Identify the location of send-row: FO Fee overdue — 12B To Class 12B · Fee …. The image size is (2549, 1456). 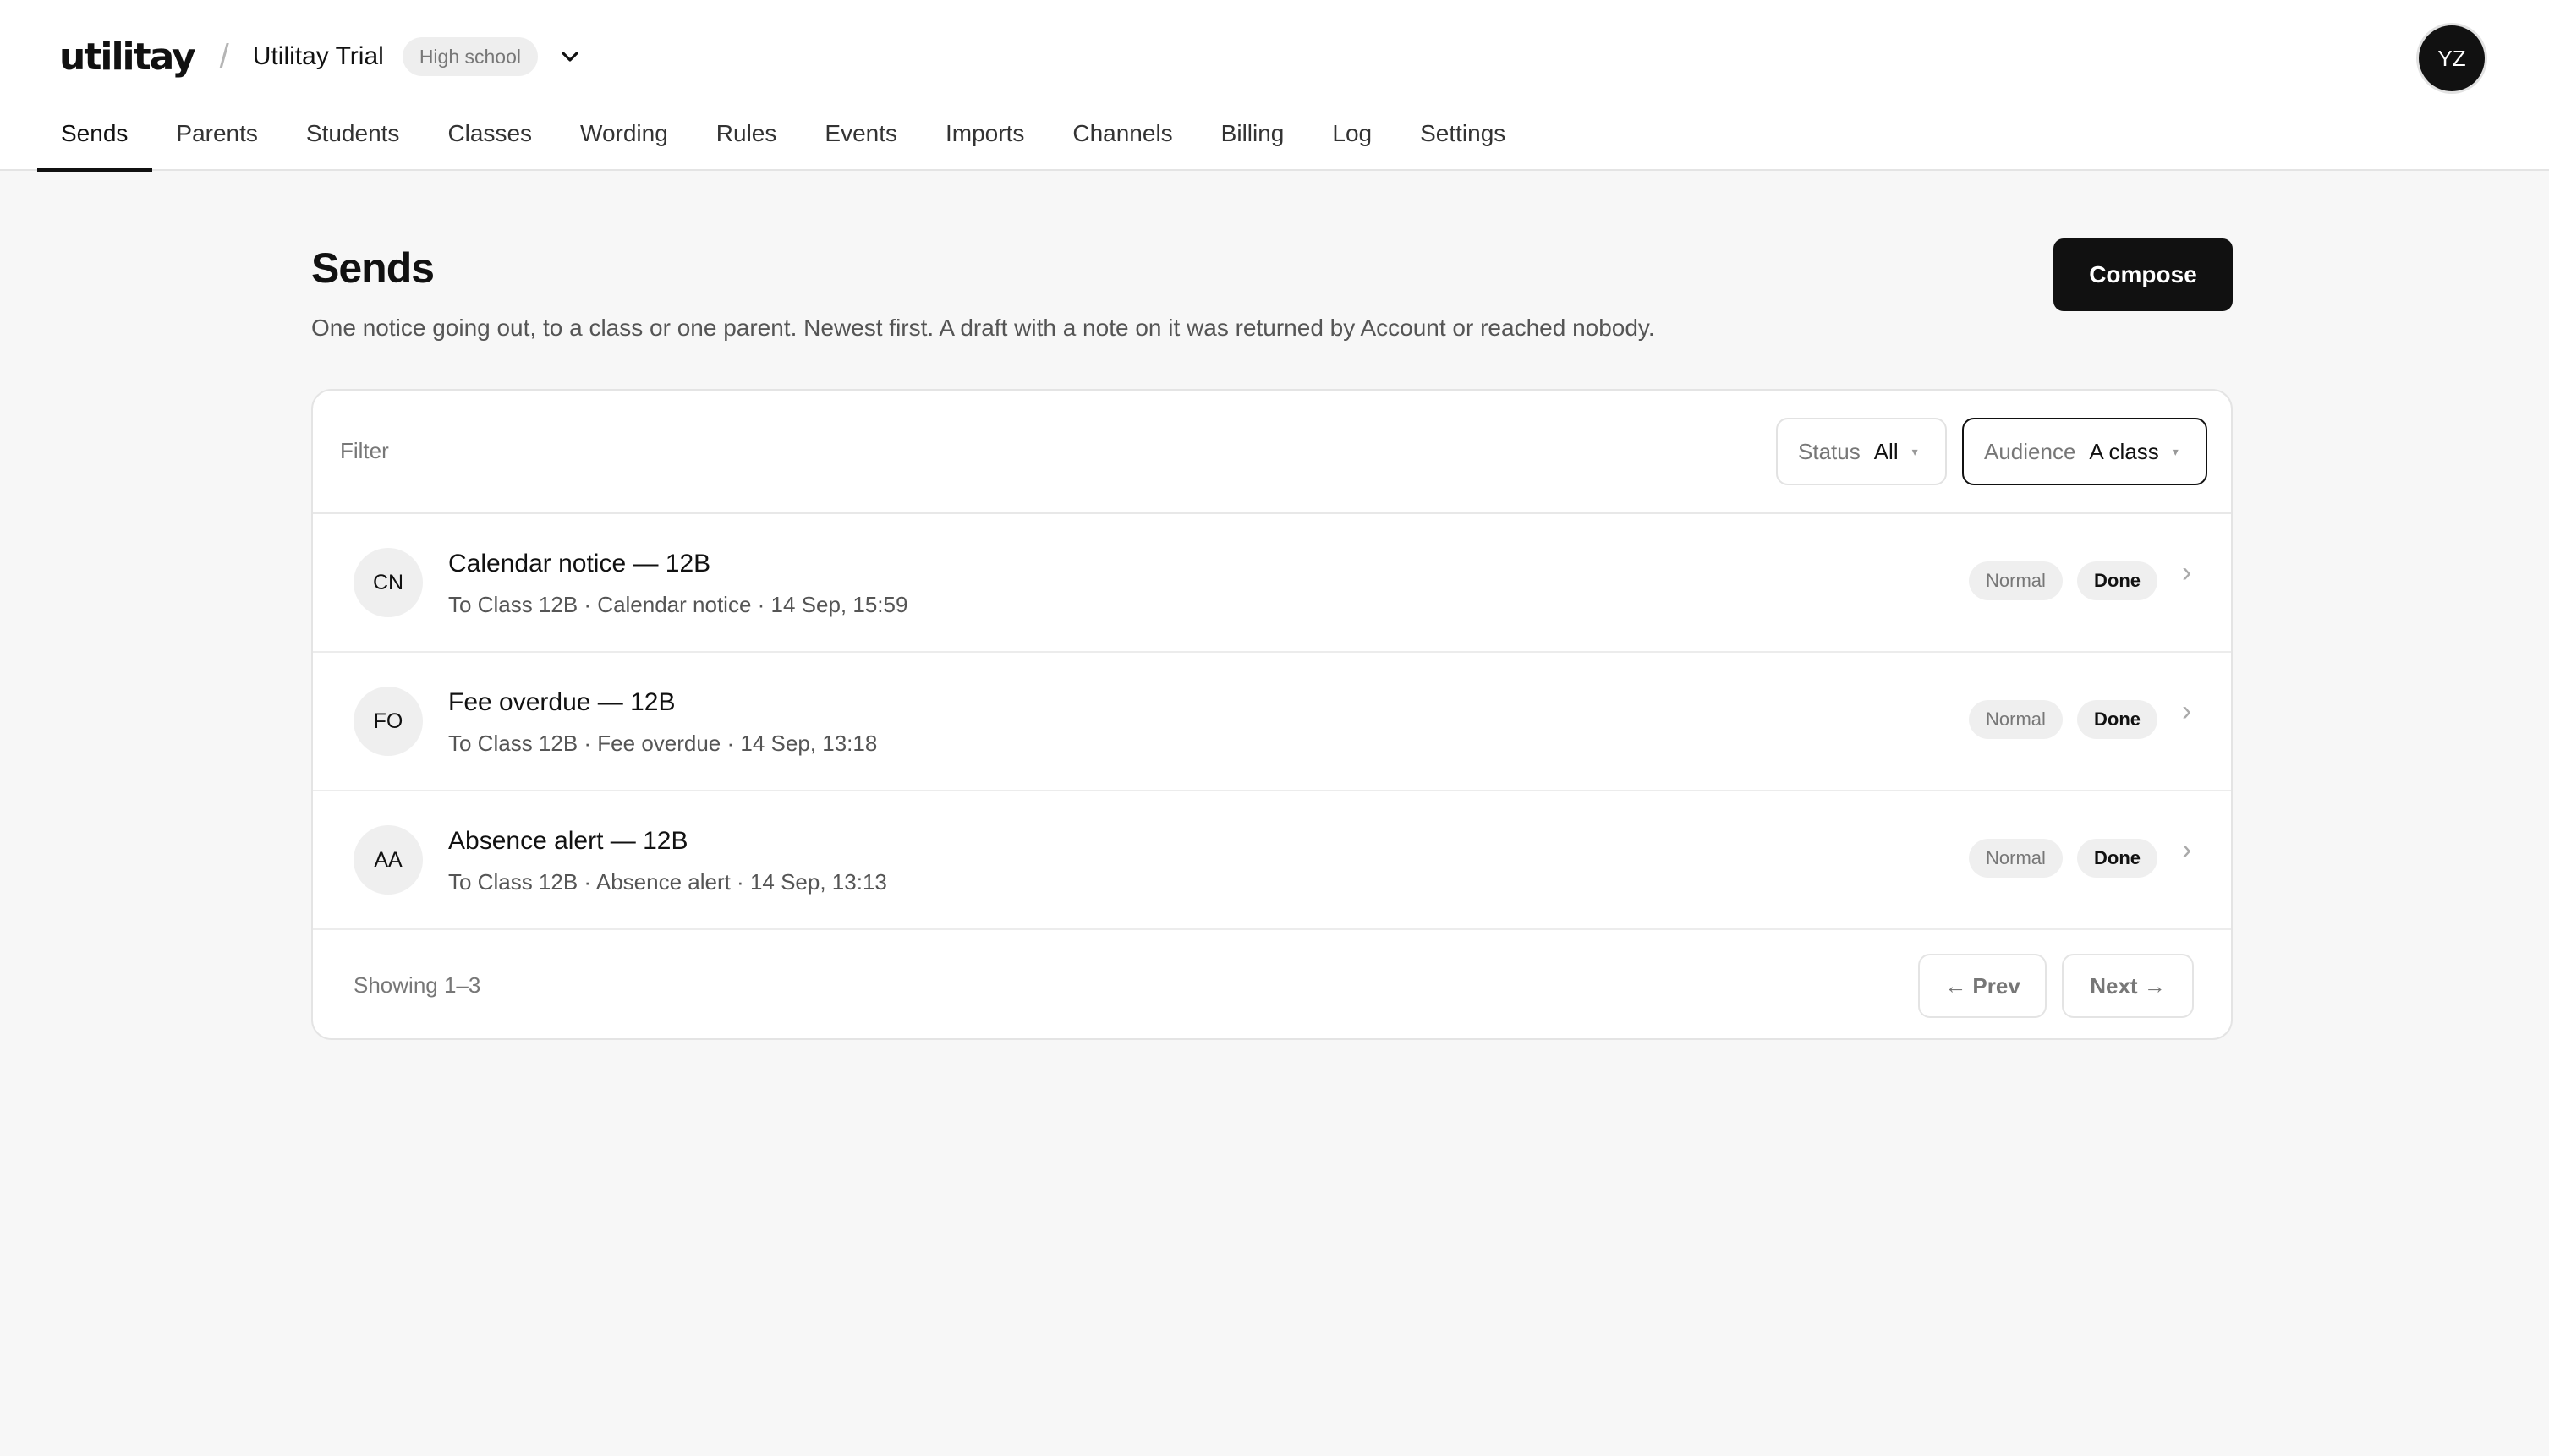
(1272, 722).